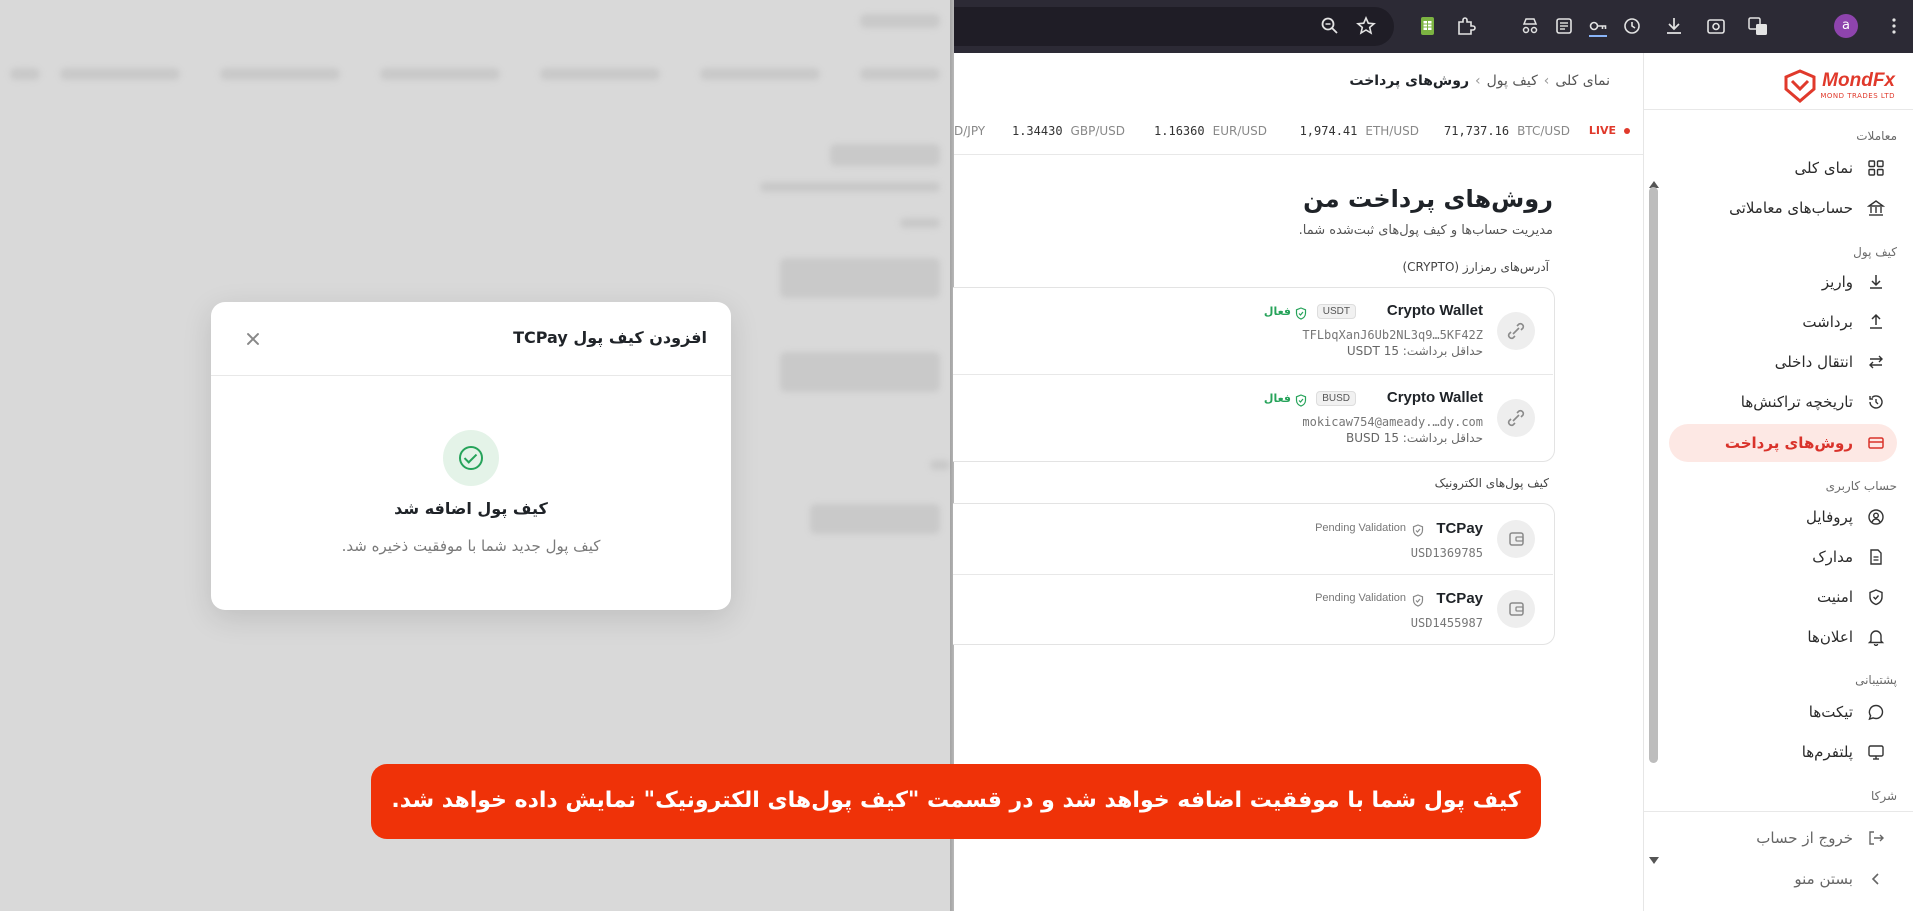 This screenshot has width=1913, height=911. I want to click on scroll-down-arrow-icon, so click(1654, 860).